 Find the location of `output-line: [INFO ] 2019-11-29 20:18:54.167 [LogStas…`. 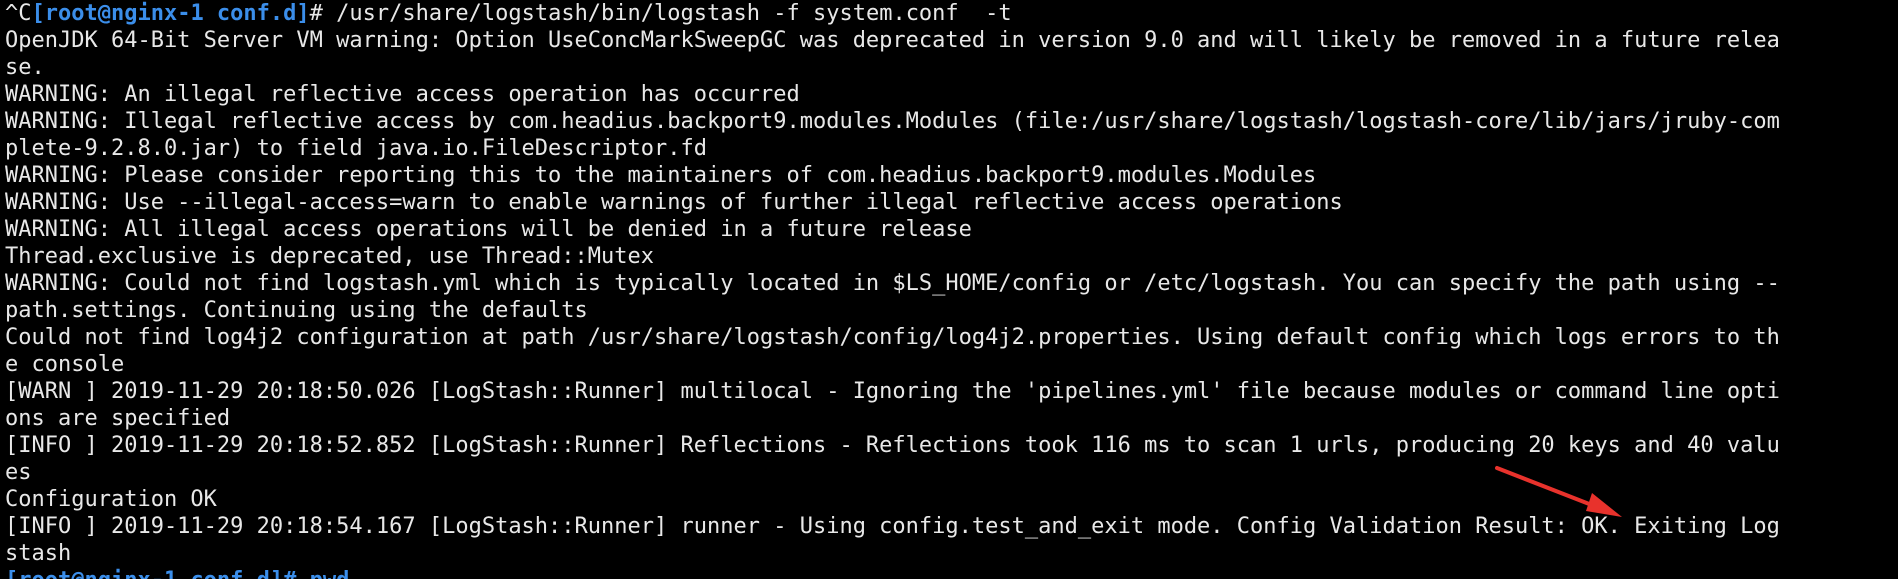

output-line: [INFO ] 2019-11-29 20:18:54.167 [LogStas… is located at coordinates (892, 526).